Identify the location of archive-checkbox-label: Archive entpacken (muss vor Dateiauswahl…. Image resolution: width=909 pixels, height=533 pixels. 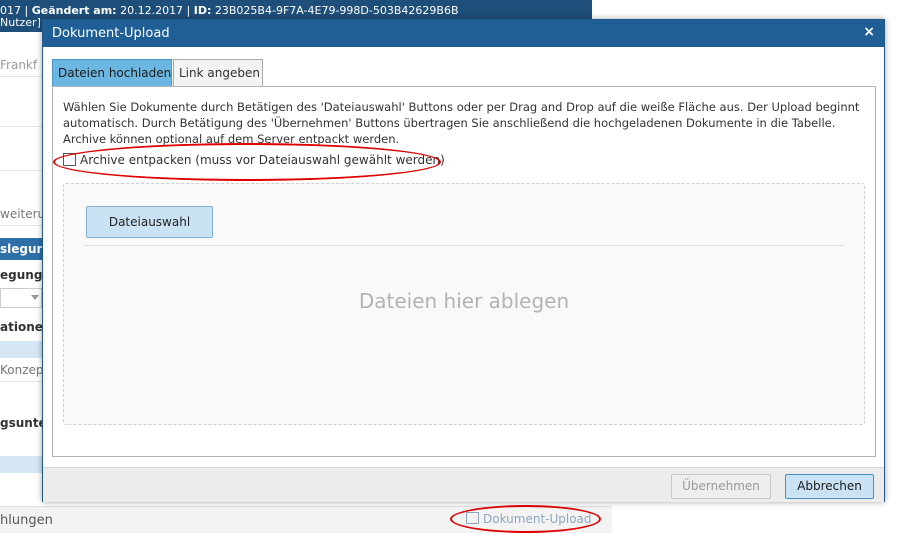
(262, 160).